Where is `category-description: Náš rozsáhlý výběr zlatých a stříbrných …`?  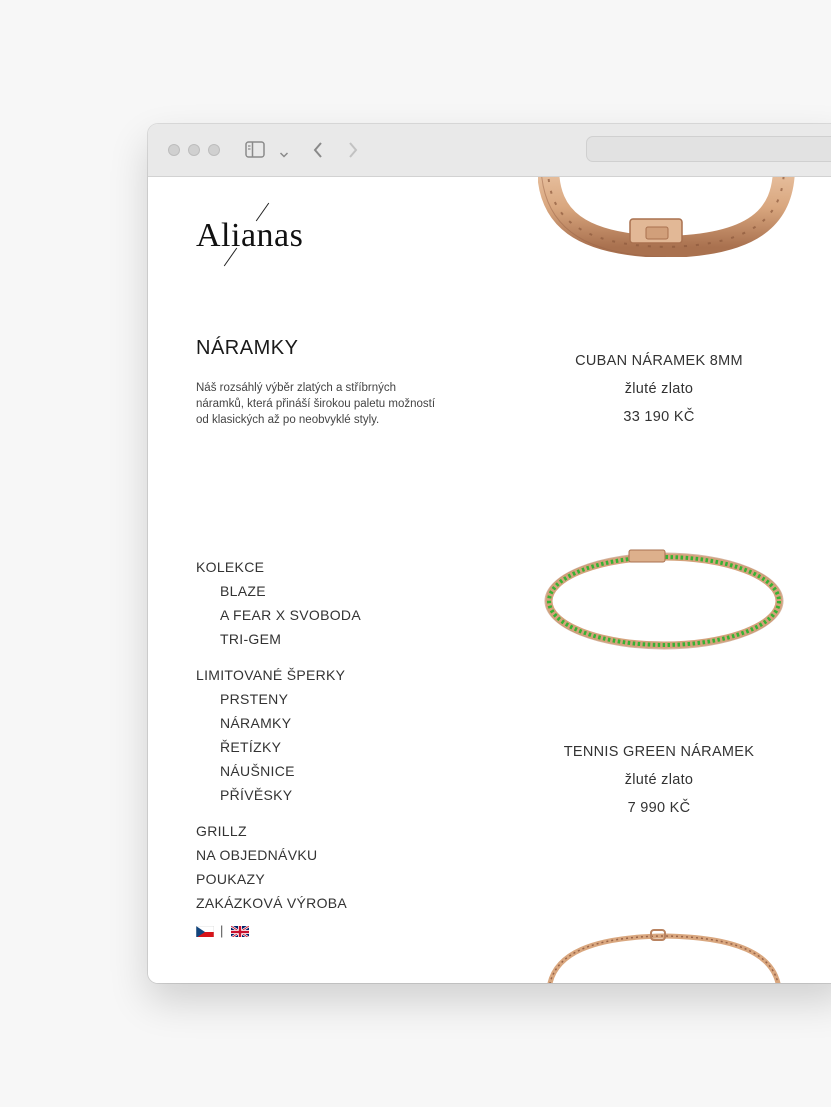 category-description: Náš rozsáhlý výběr zlatých a stříbrných … is located at coordinates (316, 404).